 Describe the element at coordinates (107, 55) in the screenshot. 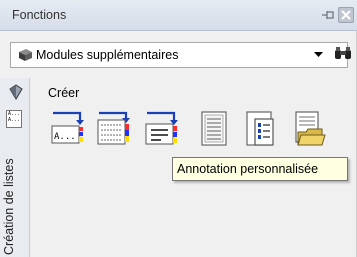

I see `module-select-value: Modules supplémentaires` at that location.